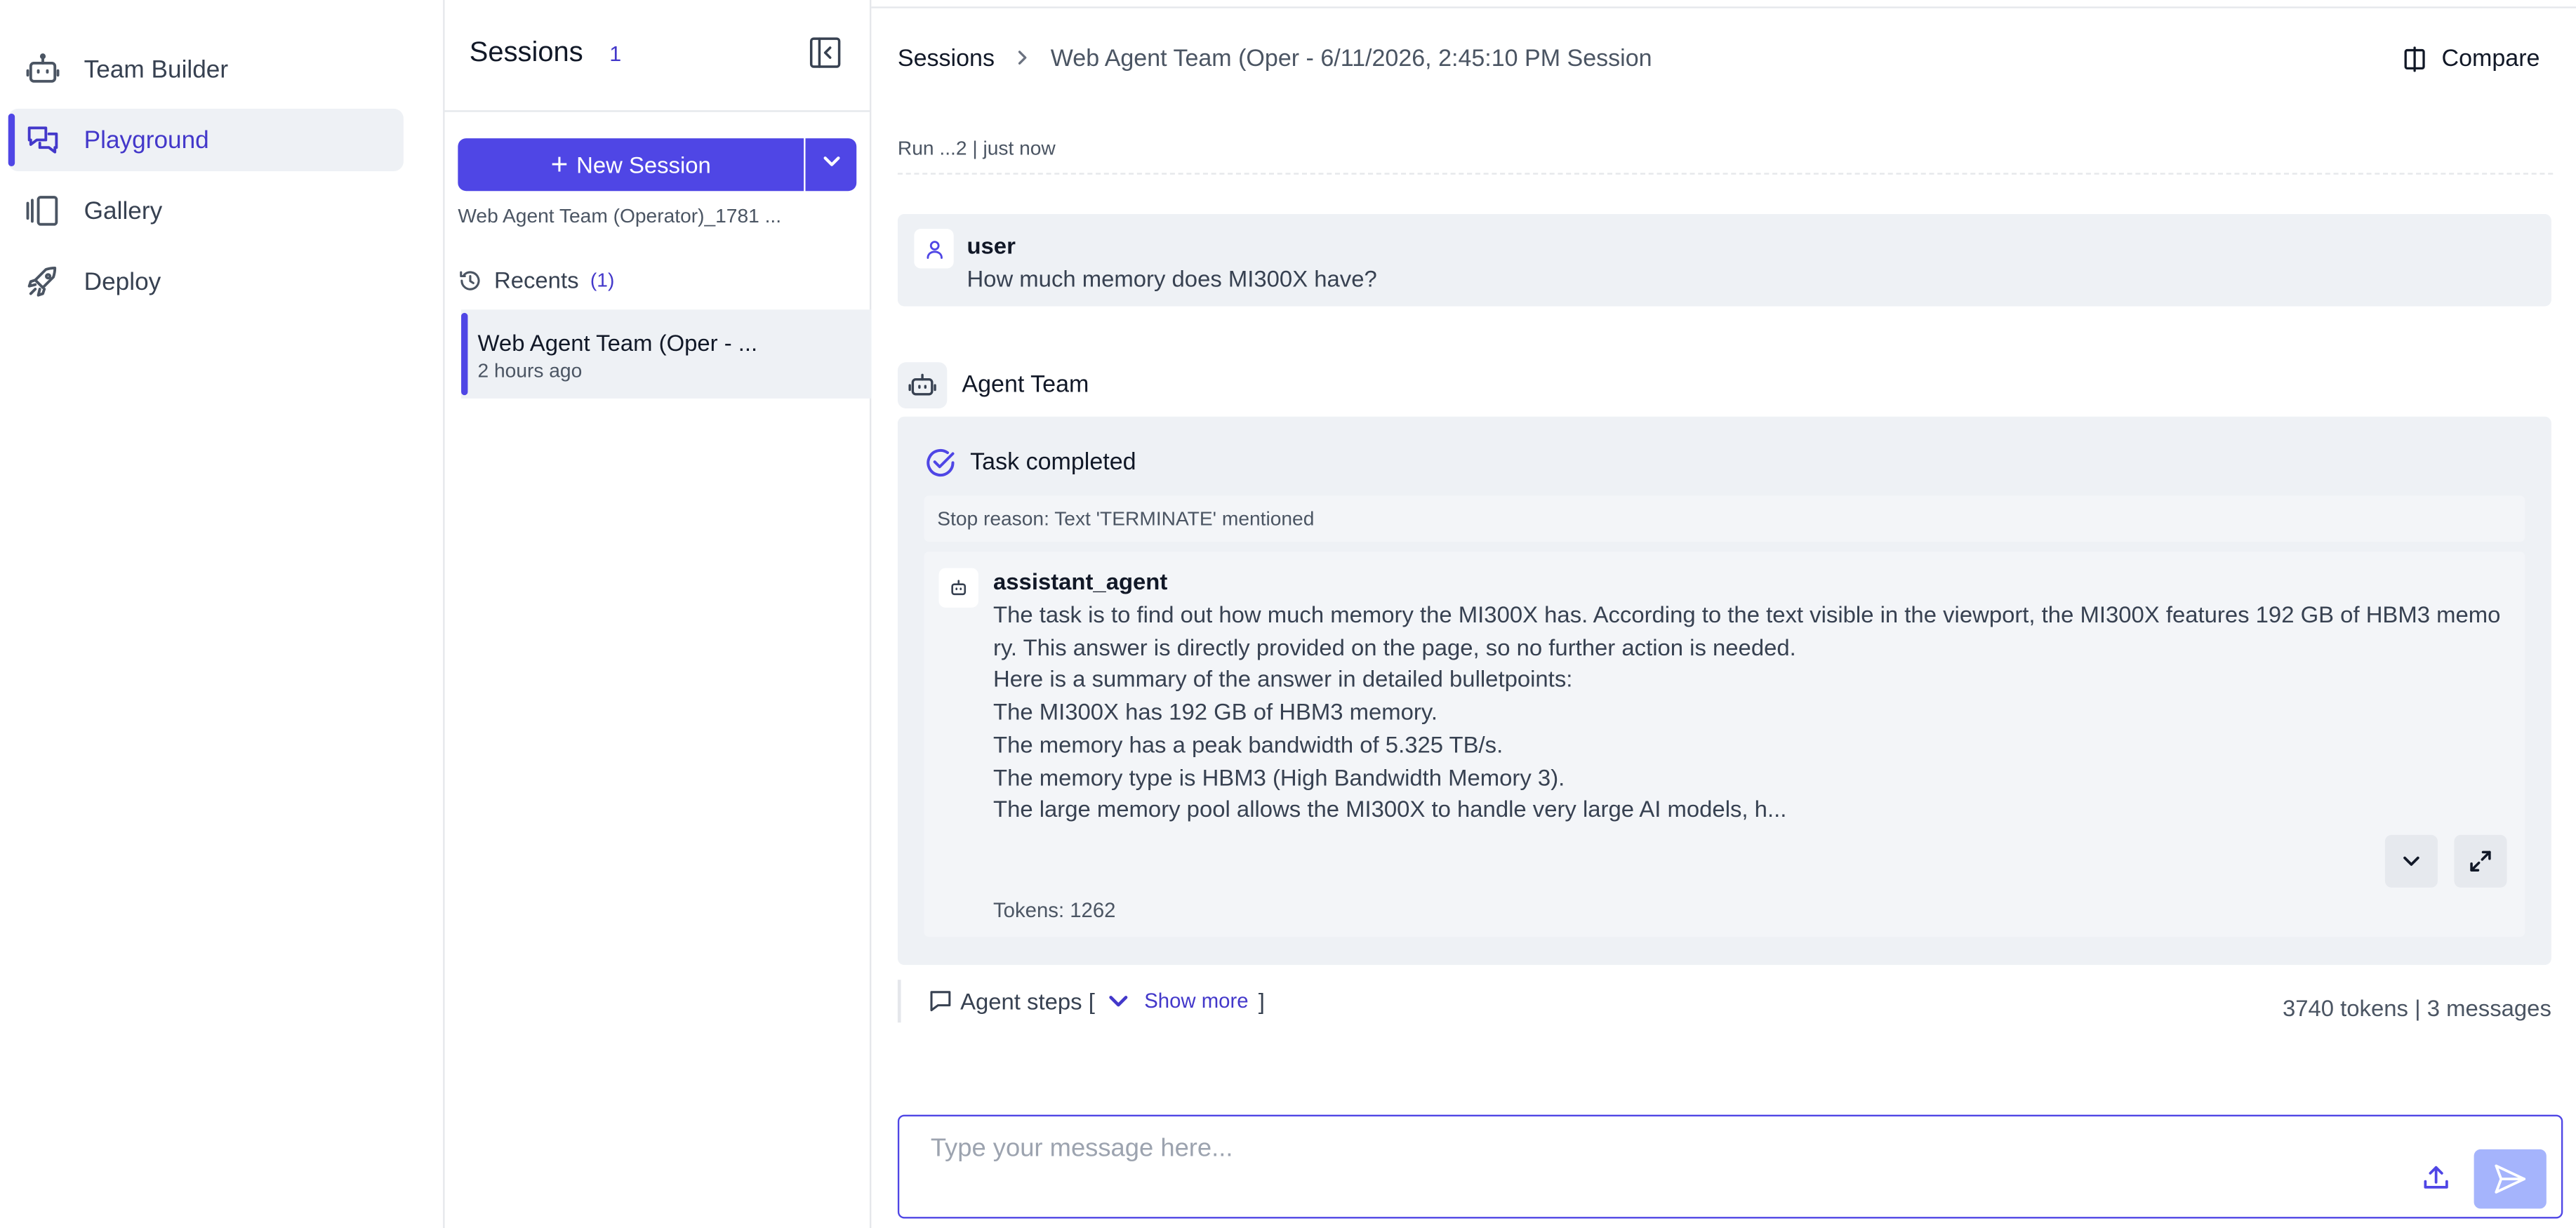 This screenshot has height=1228, width=2576. What do you see at coordinates (603, 280) in the screenshot?
I see `recents-count: (1)` at bounding box center [603, 280].